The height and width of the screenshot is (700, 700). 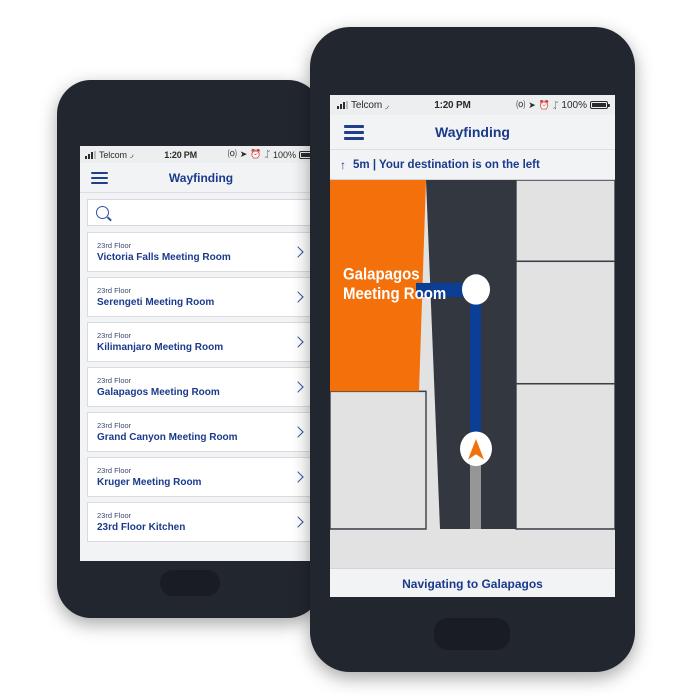 What do you see at coordinates (394, 295) in the screenshot?
I see `destination-room-label-line2: Meeting Room` at bounding box center [394, 295].